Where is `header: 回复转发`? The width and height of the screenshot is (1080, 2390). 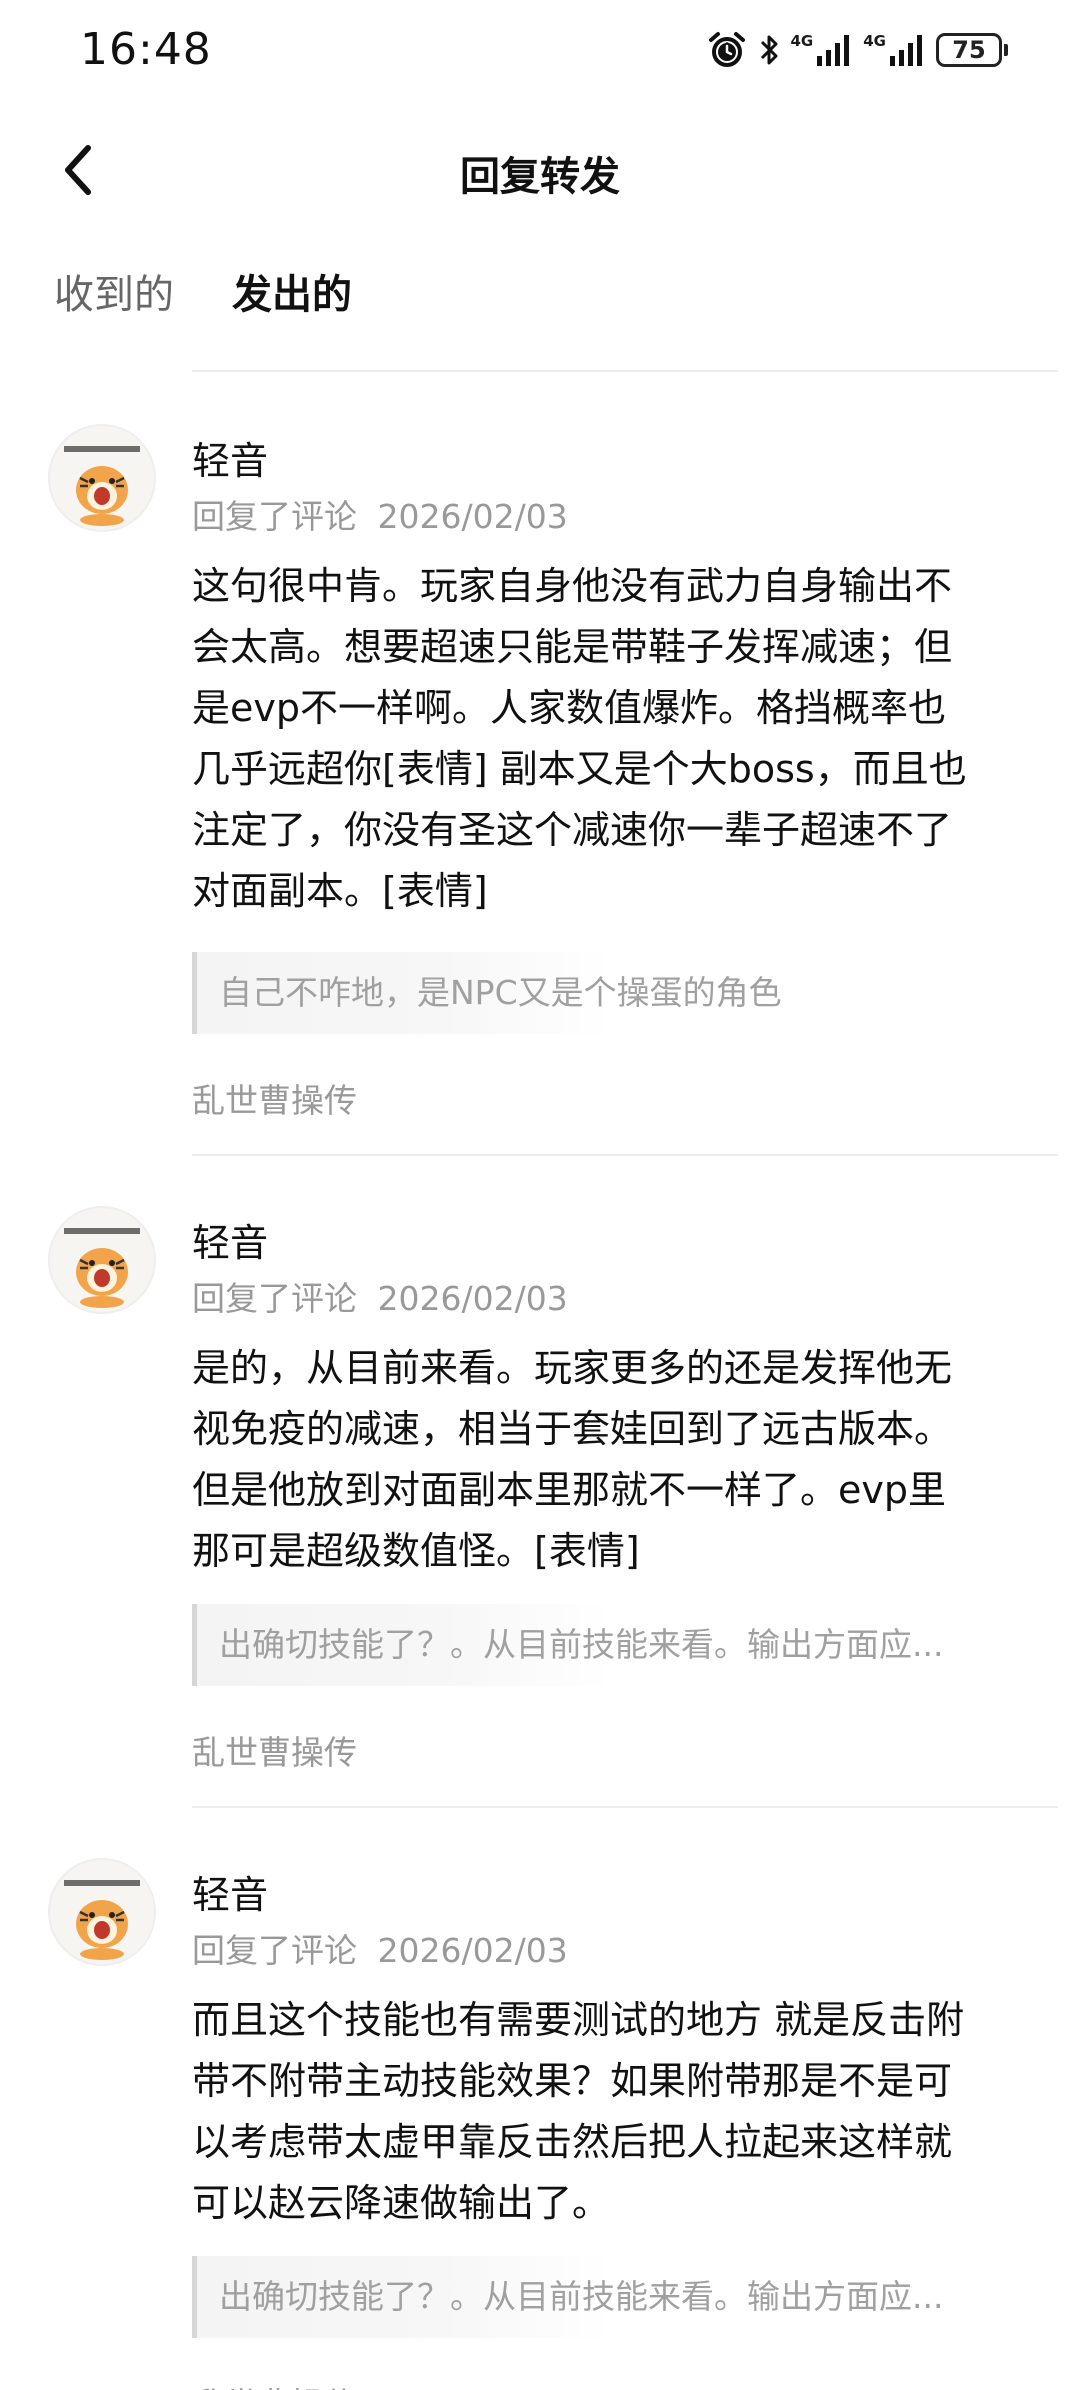
header: 回复转发 is located at coordinates (540, 170).